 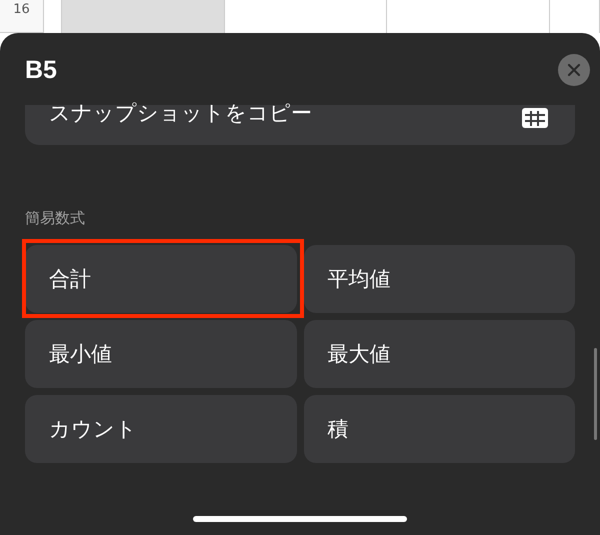 I want to click on section-heading: 簡易数式, so click(x=55, y=218).